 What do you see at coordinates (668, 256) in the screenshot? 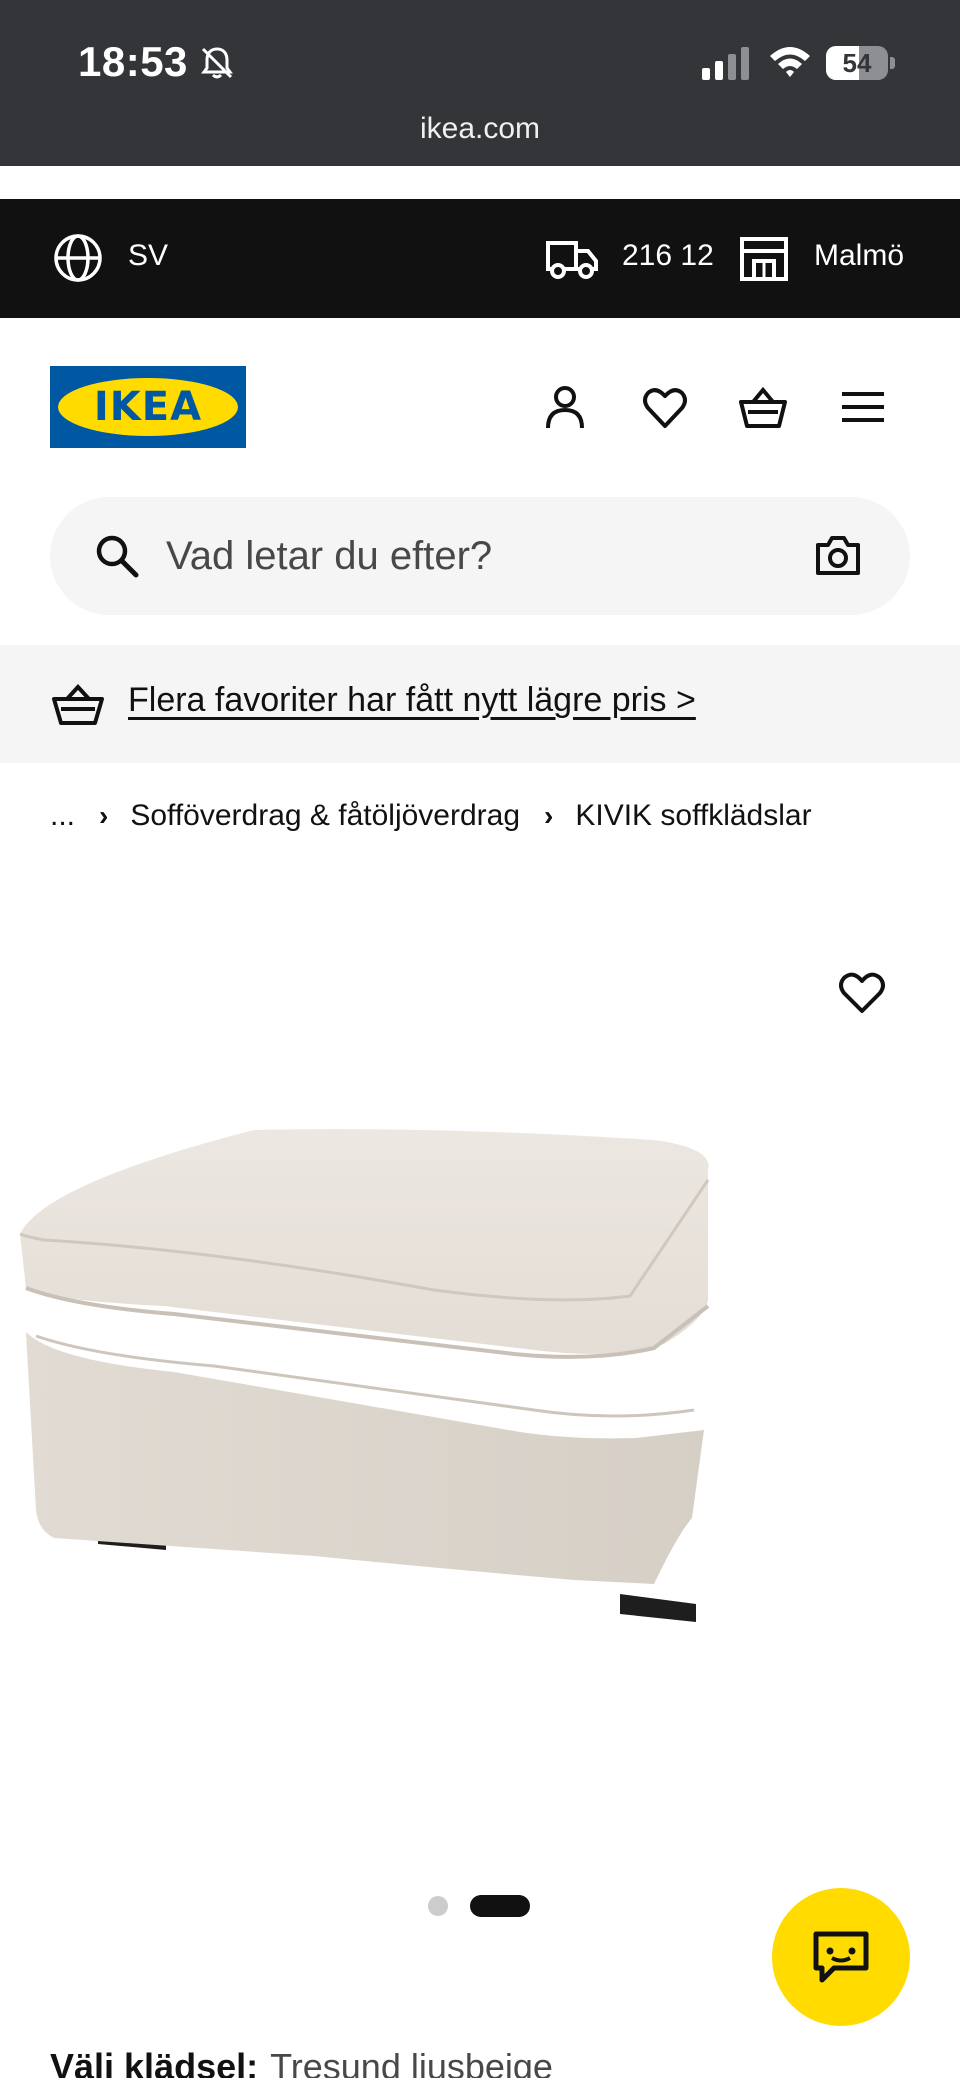
I see `postal-code: 216 12` at bounding box center [668, 256].